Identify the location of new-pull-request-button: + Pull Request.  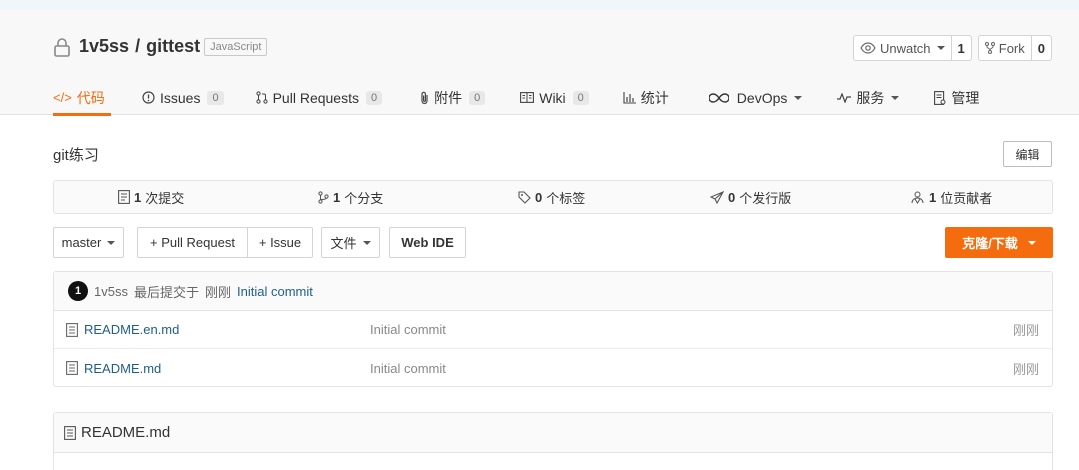
(192, 242).